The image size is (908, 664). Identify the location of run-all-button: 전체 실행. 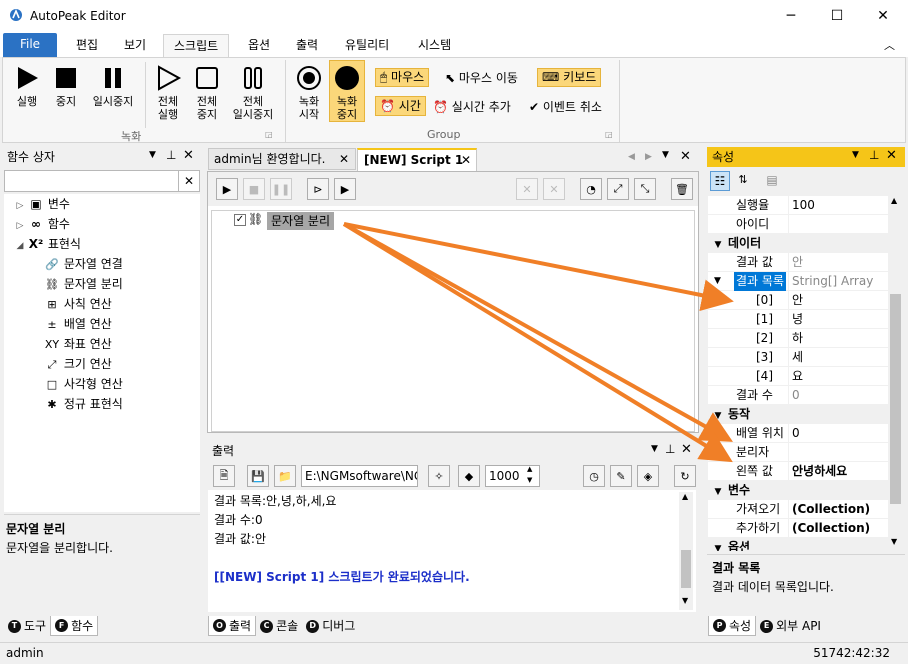
(168, 92).